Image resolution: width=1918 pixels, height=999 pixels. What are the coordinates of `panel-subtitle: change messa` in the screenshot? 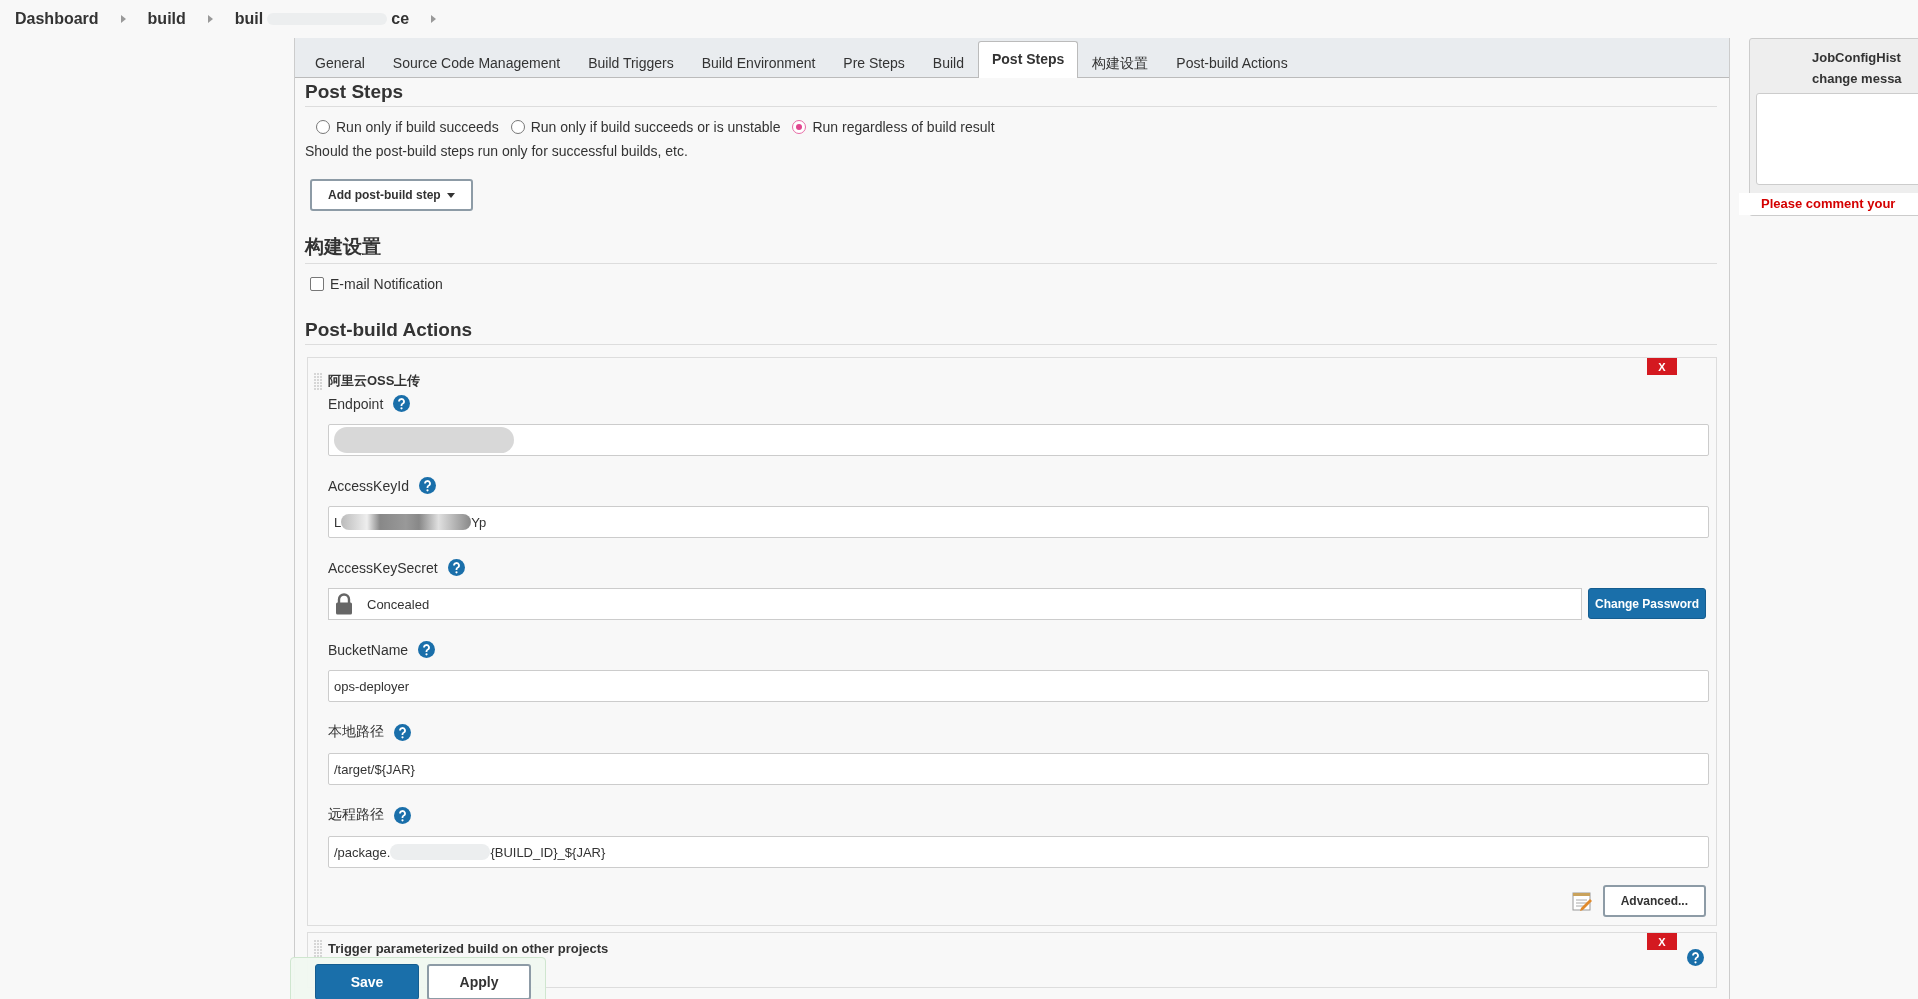 It's located at (1856, 79).